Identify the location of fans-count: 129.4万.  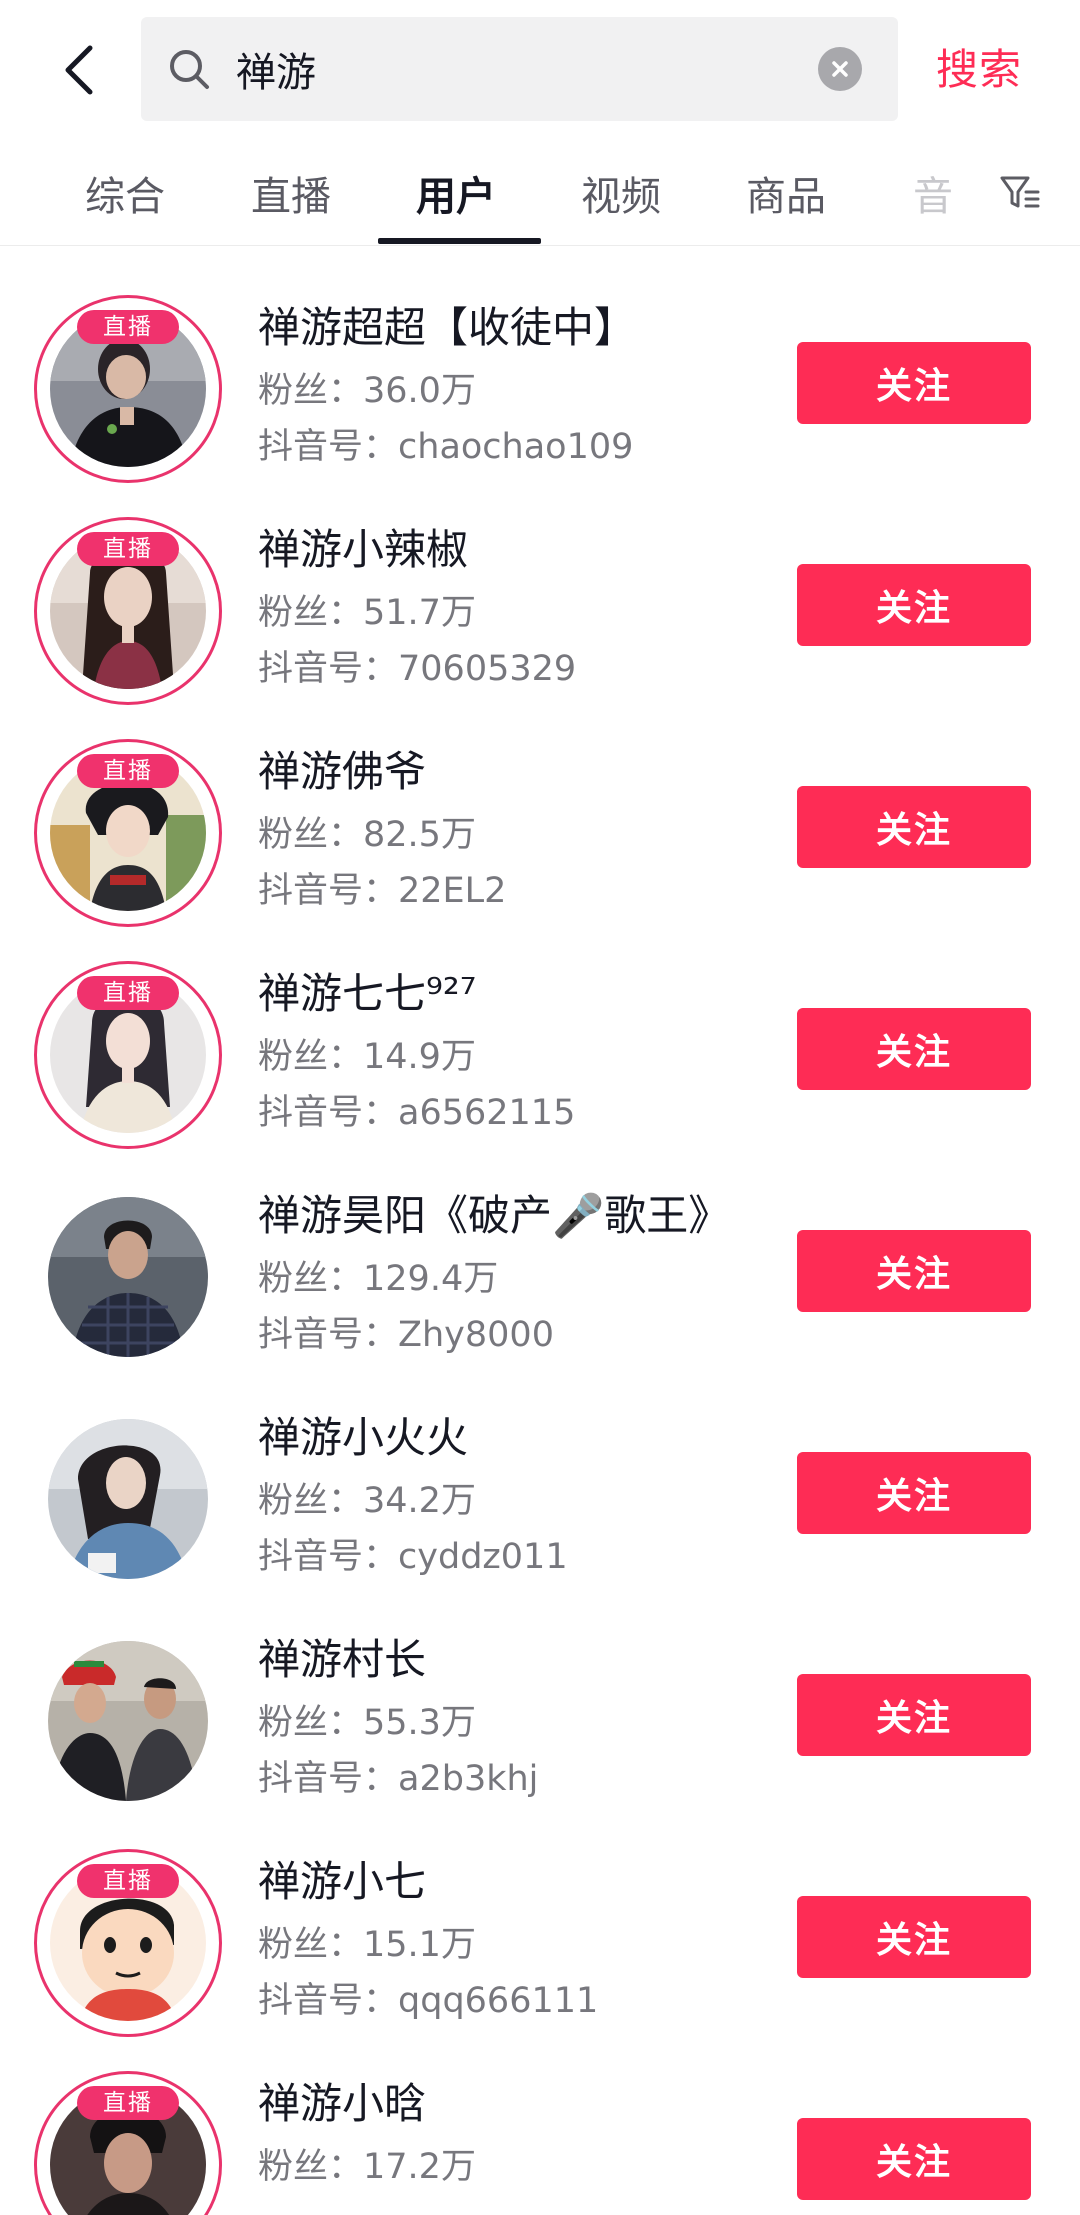
(431, 1279).